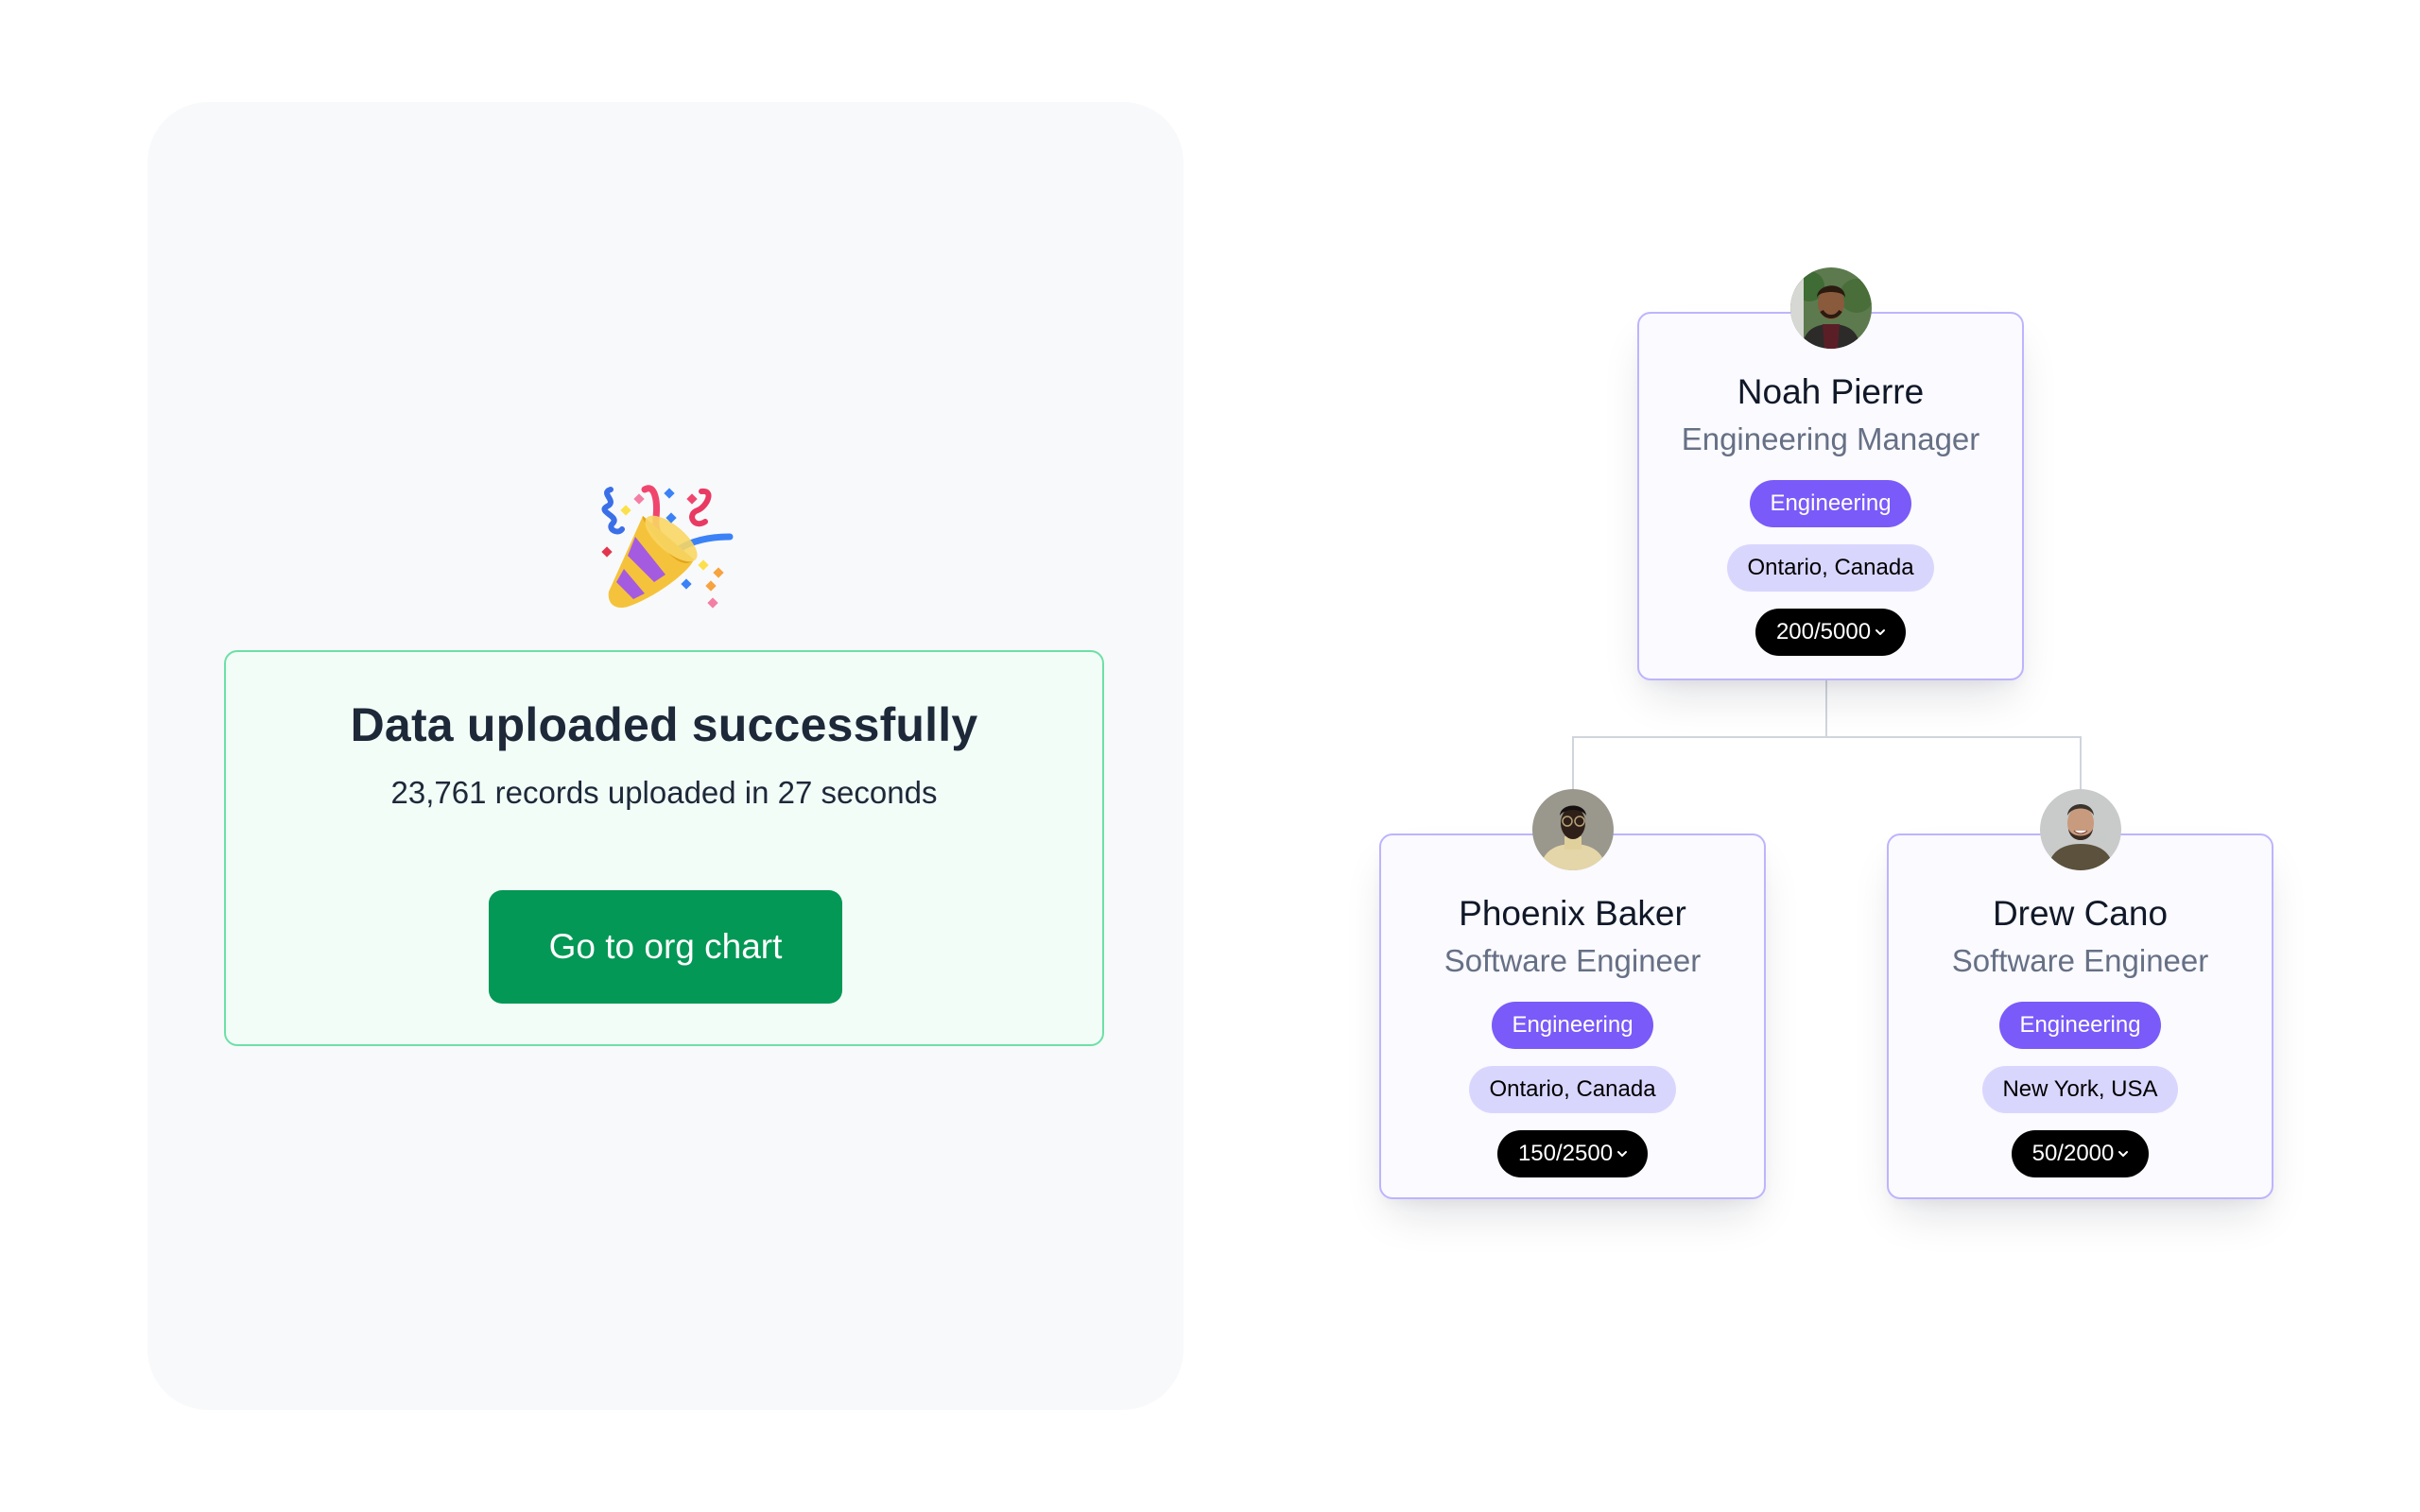 The image size is (2420, 1512). I want to click on go-to-org-chart-button: Go to org chart, so click(665, 947).